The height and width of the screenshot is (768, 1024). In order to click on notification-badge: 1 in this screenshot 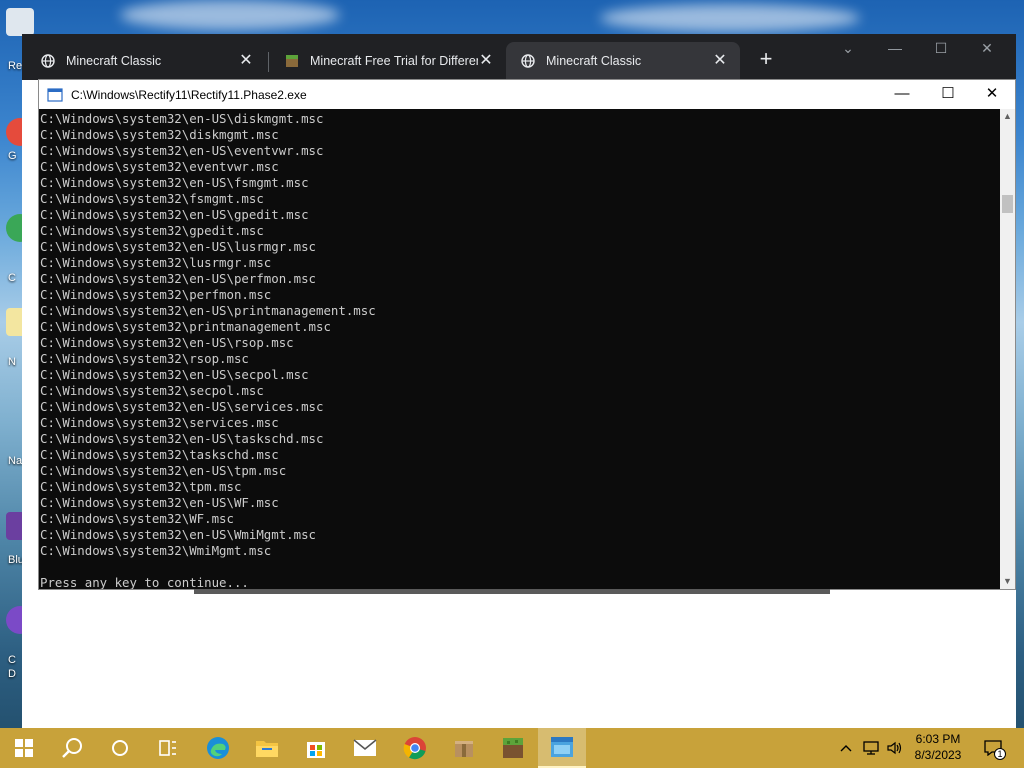, I will do `click(1000, 754)`.